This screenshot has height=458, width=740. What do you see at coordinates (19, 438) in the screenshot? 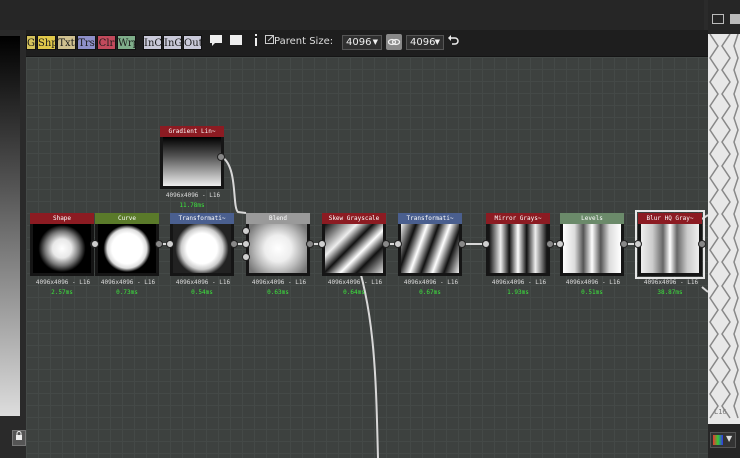
I see `lock-icon` at bounding box center [19, 438].